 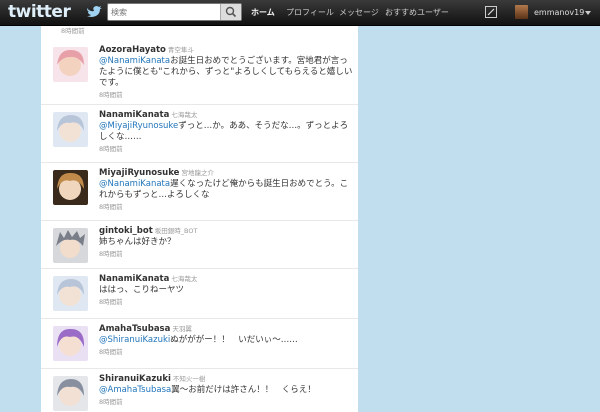 I want to click on search-button, so click(x=230, y=12).